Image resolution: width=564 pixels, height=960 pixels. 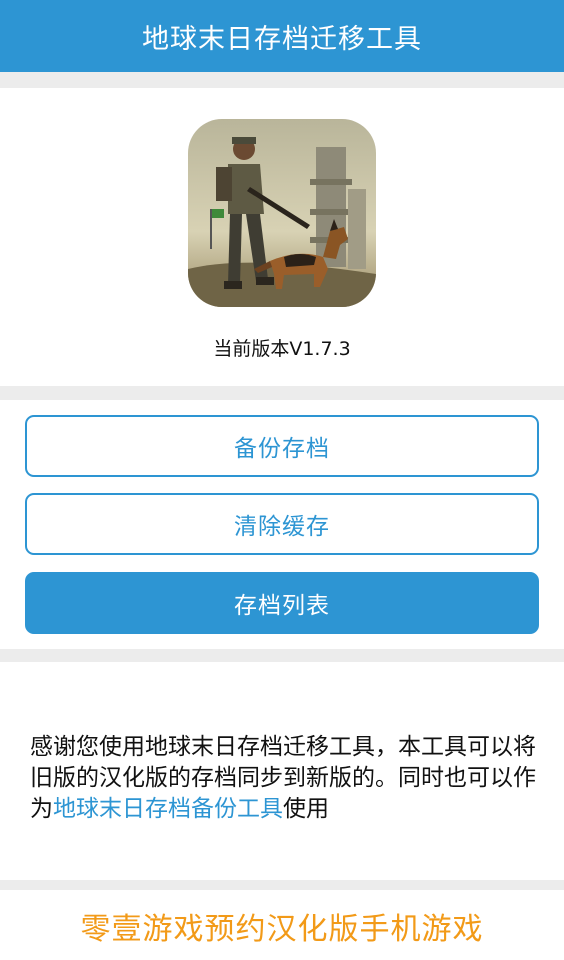 I want to click on backup-tool-link: 地球末日存档备份工具, so click(x=168, y=809).